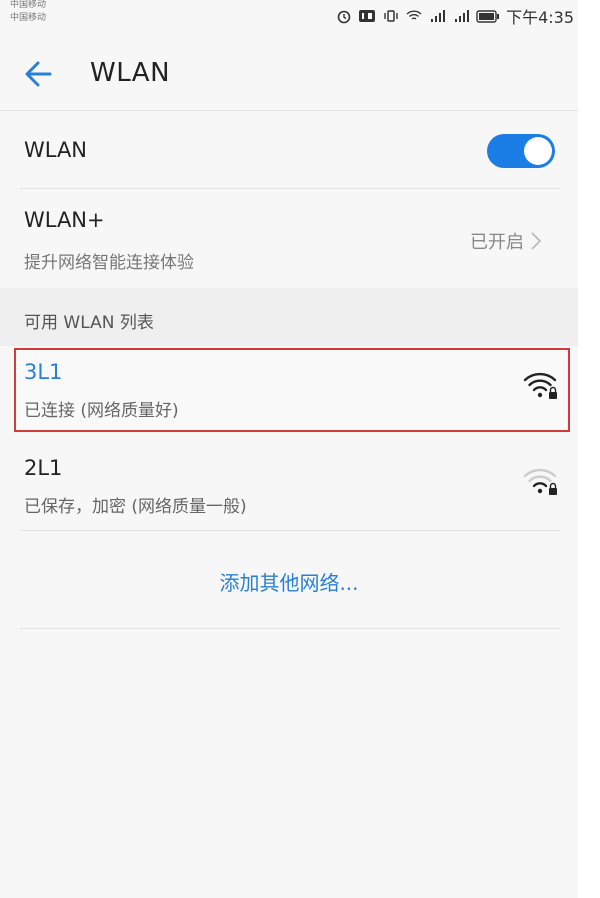 This screenshot has height=898, width=600. What do you see at coordinates (367, 16) in the screenshot?
I see `hd-icon` at bounding box center [367, 16].